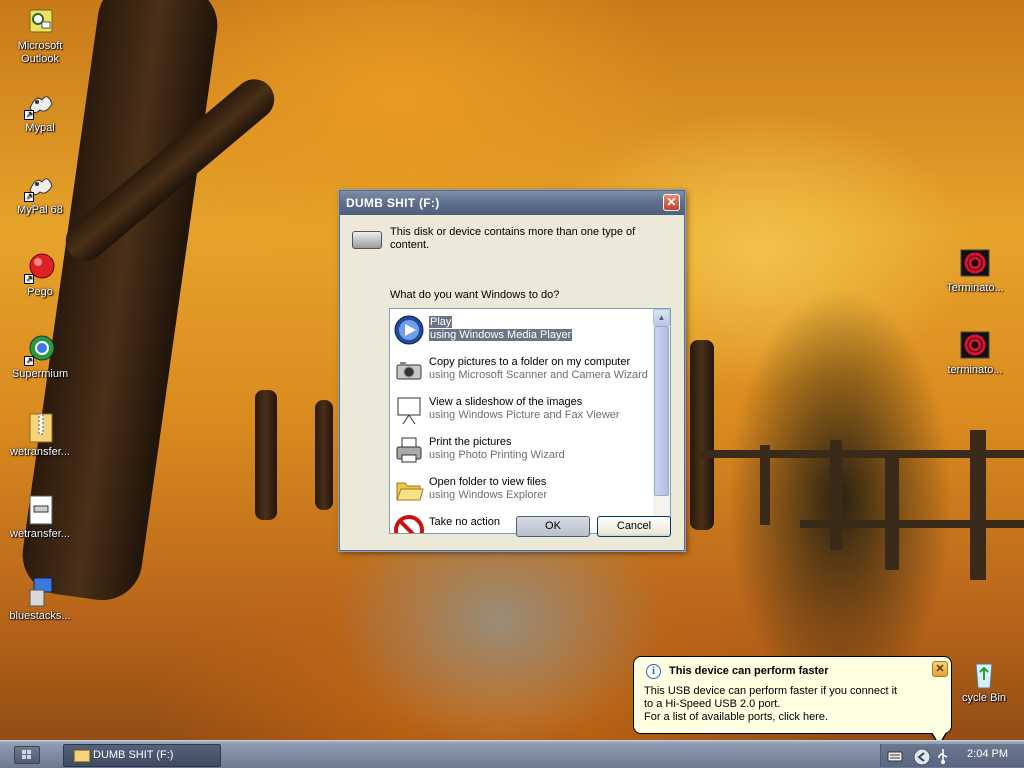  What do you see at coordinates (409, 524) in the screenshot?
I see `no-action-icon` at bounding box center [409, 524].